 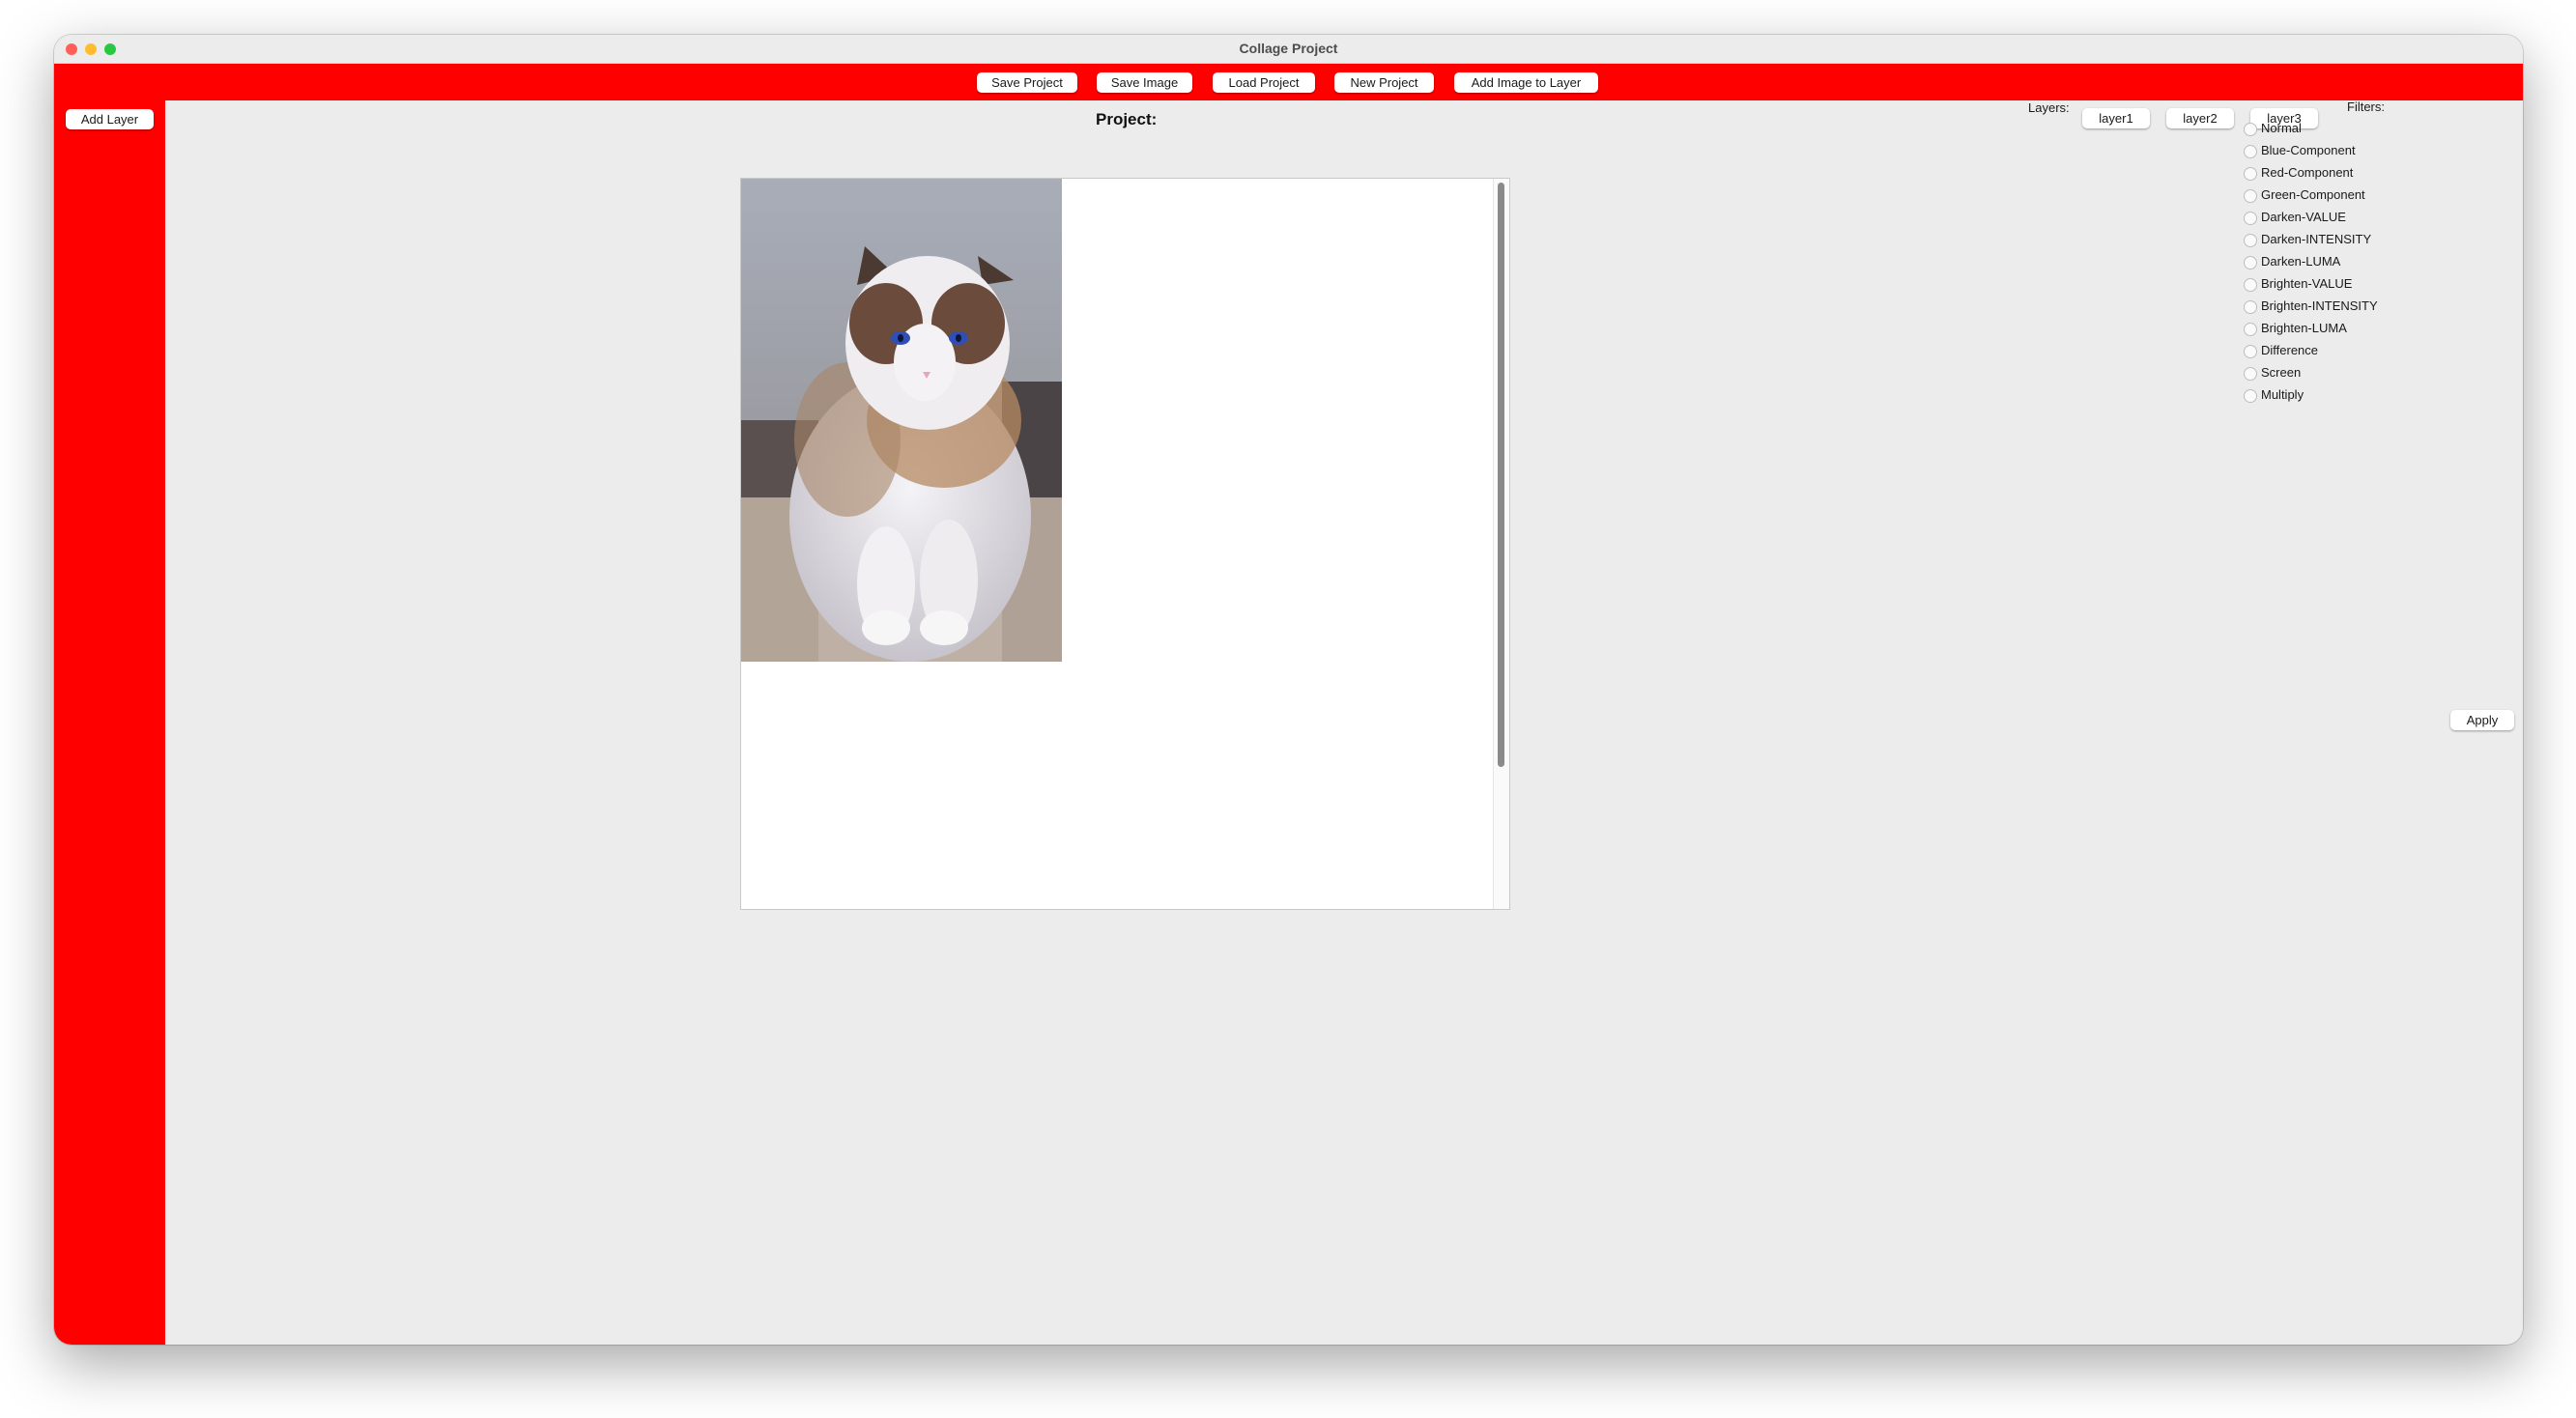 I want to click on save-project-button: Save Project, so click(x=1027, y=82).